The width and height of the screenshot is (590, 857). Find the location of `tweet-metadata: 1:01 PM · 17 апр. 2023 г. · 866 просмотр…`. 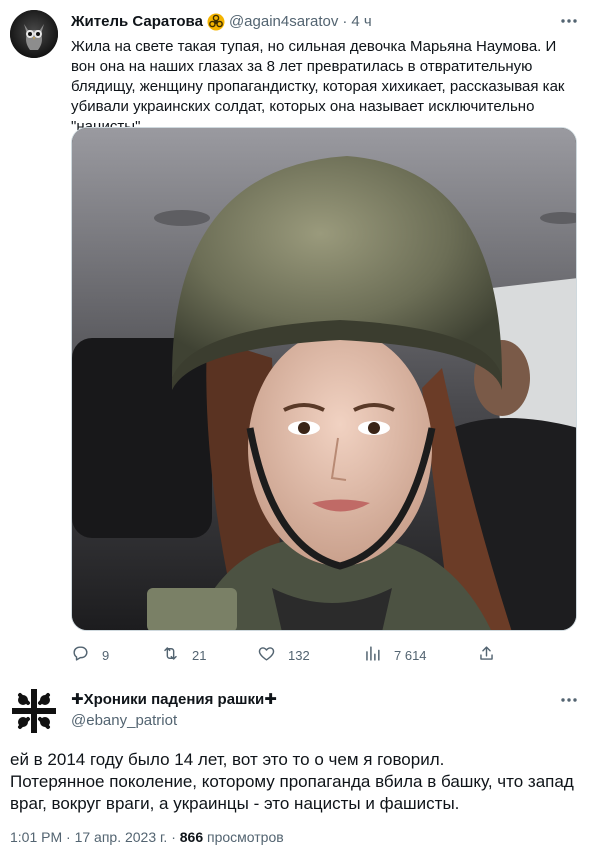

tweet-metadata: 1:01 PM · 17 апр. 2023 г. · 866 просмотр… is located at coordinates (147, 837).